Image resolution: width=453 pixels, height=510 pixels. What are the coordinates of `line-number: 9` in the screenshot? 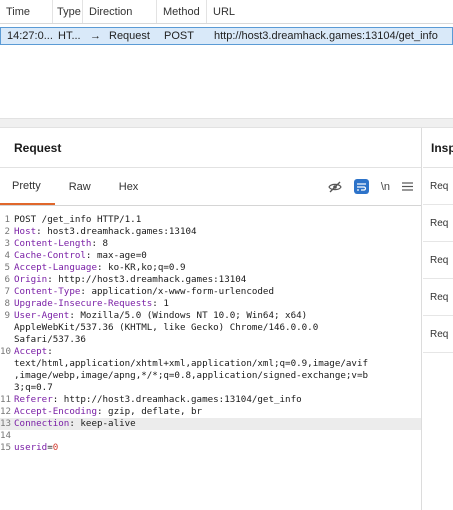 It's located at (7, 315).